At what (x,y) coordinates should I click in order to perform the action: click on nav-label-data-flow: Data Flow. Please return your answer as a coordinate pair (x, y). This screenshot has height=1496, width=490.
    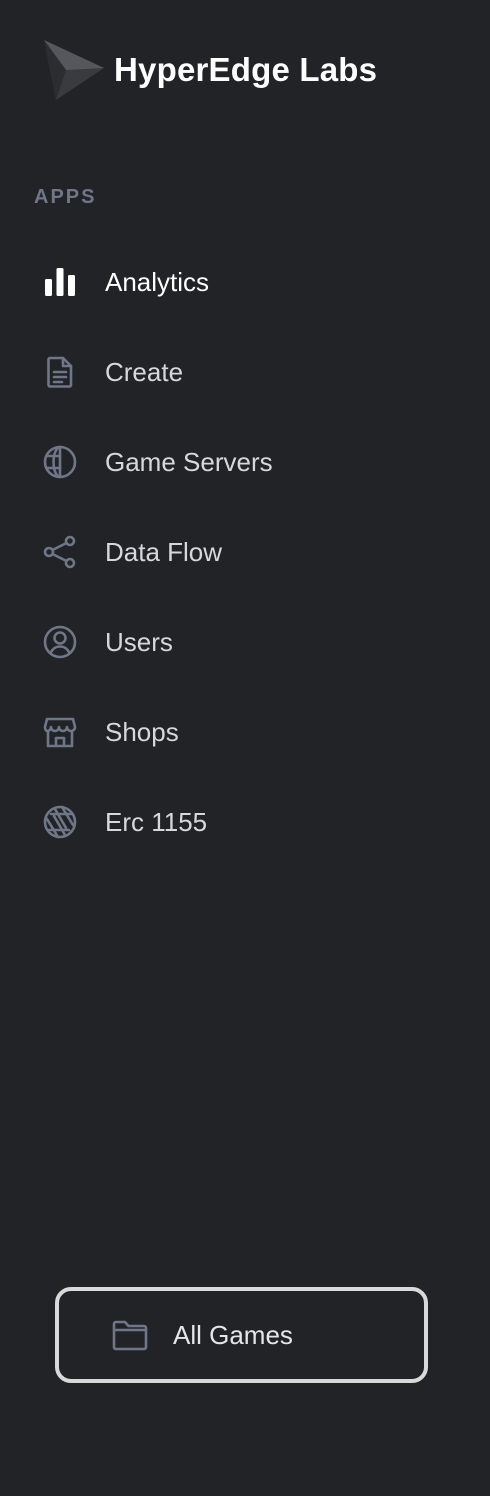
    Looking at the image, I should click on (164, 551).